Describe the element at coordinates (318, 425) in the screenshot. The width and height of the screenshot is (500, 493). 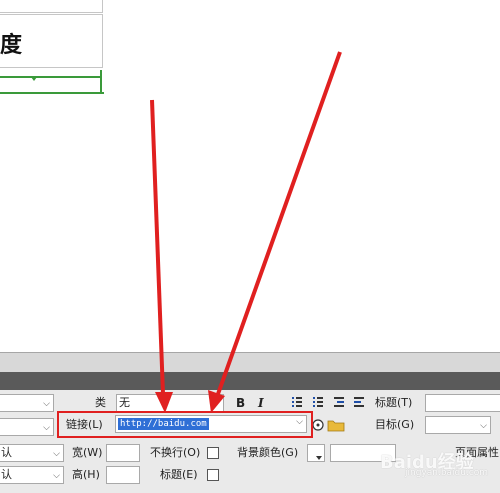
I see `point-to-file-icon` at that location.